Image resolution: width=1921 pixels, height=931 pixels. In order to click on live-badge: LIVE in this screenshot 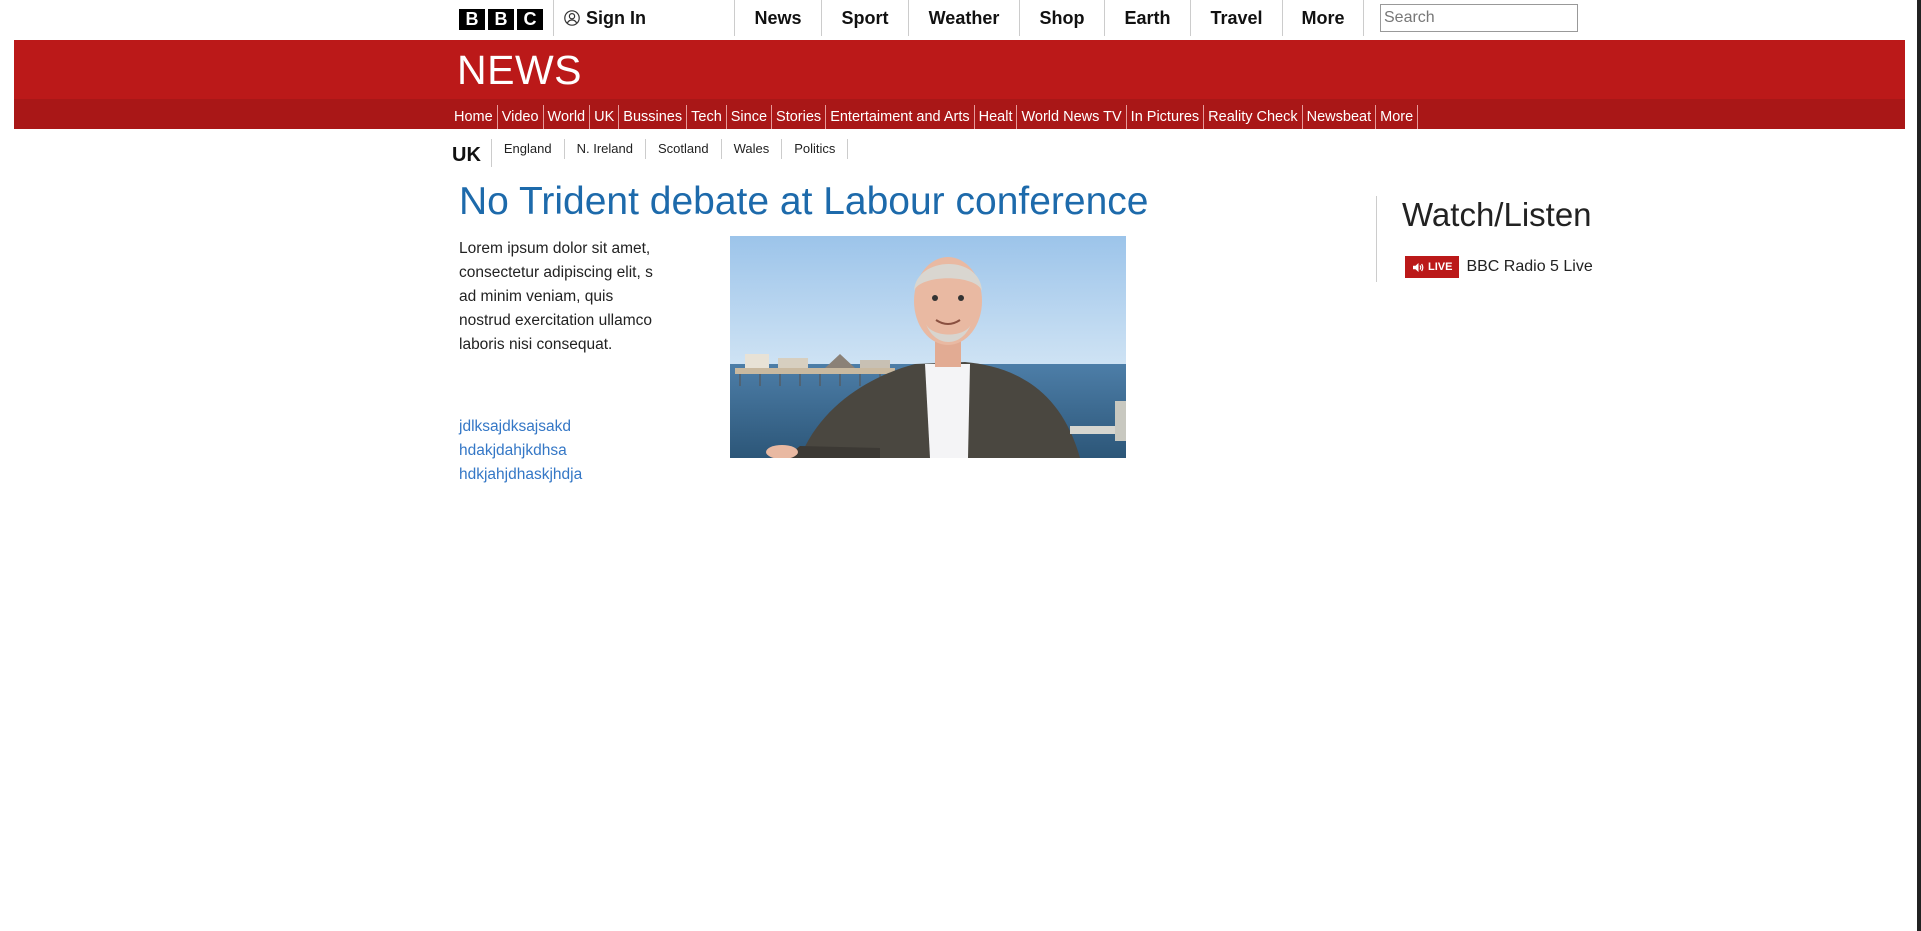, I will do `click(1432, 267)`.